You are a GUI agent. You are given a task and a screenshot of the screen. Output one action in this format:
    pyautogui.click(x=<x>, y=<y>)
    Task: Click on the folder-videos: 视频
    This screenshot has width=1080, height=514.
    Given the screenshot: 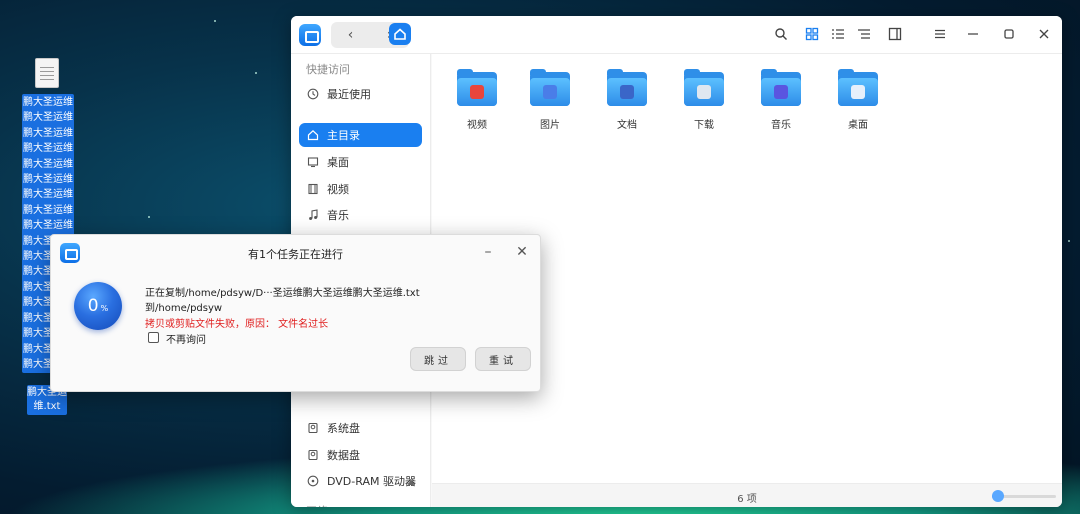 What is the action you would take?
    pyautogui.click(x=477, y=100)
    